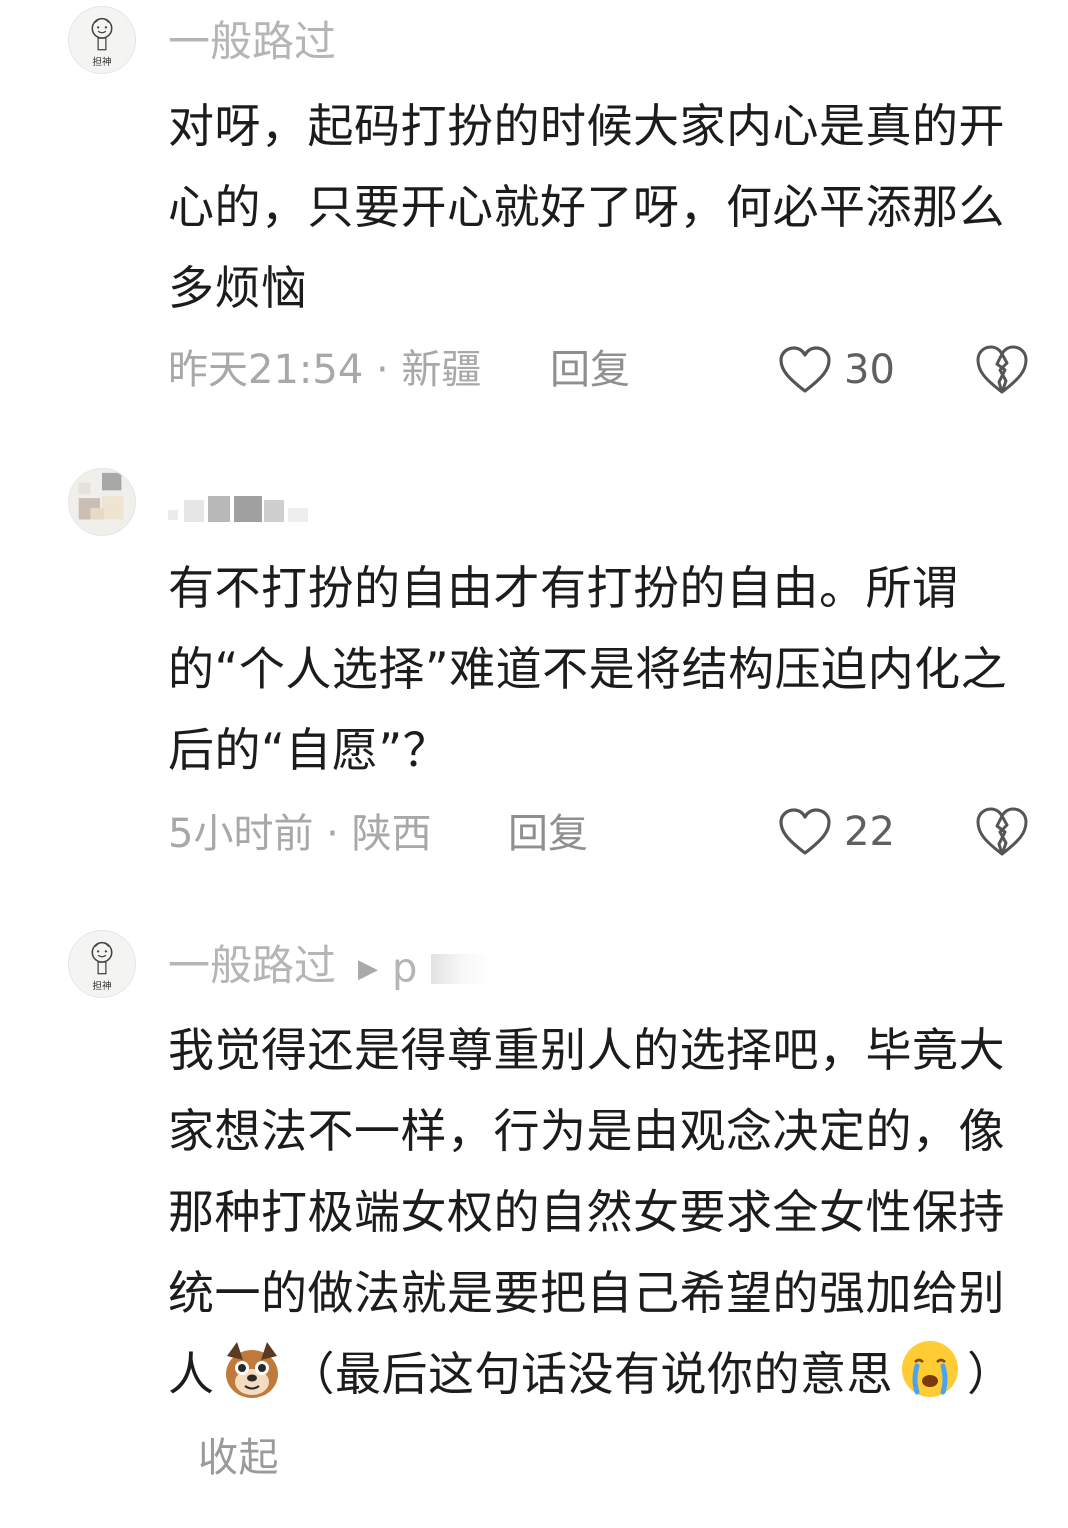  What do you see at coordinates (990, 1374) in the screenshot?
I see `comment-text-part3: ）` at bounding box center [990, 1374].